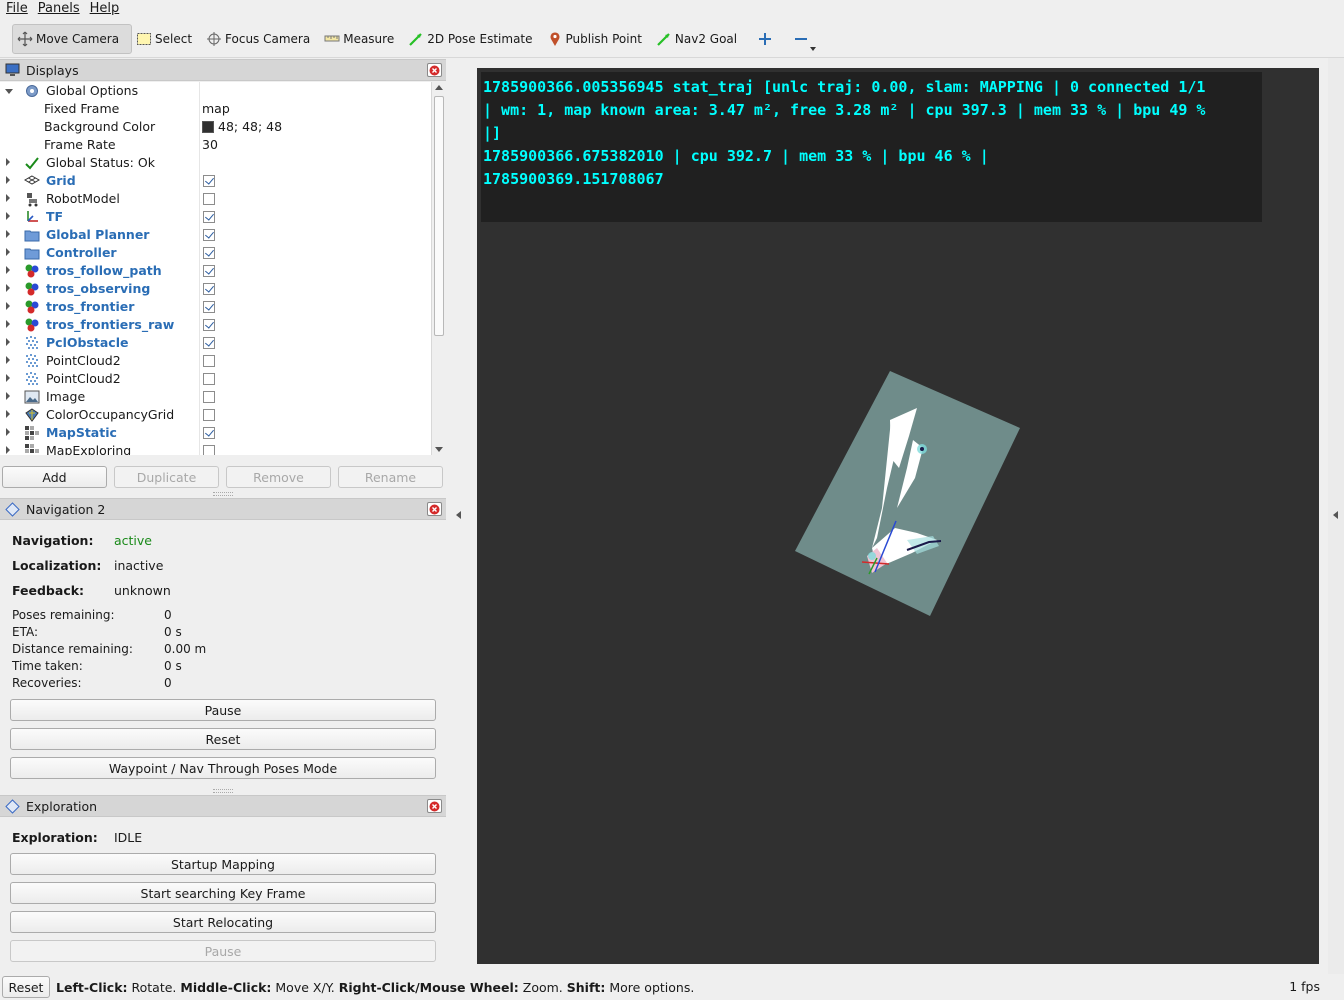 Image resolution: width=1344 pixels, height=1000 pixels. I want to click on pointcloud2-label: PointCloud2, so click(83, 378).